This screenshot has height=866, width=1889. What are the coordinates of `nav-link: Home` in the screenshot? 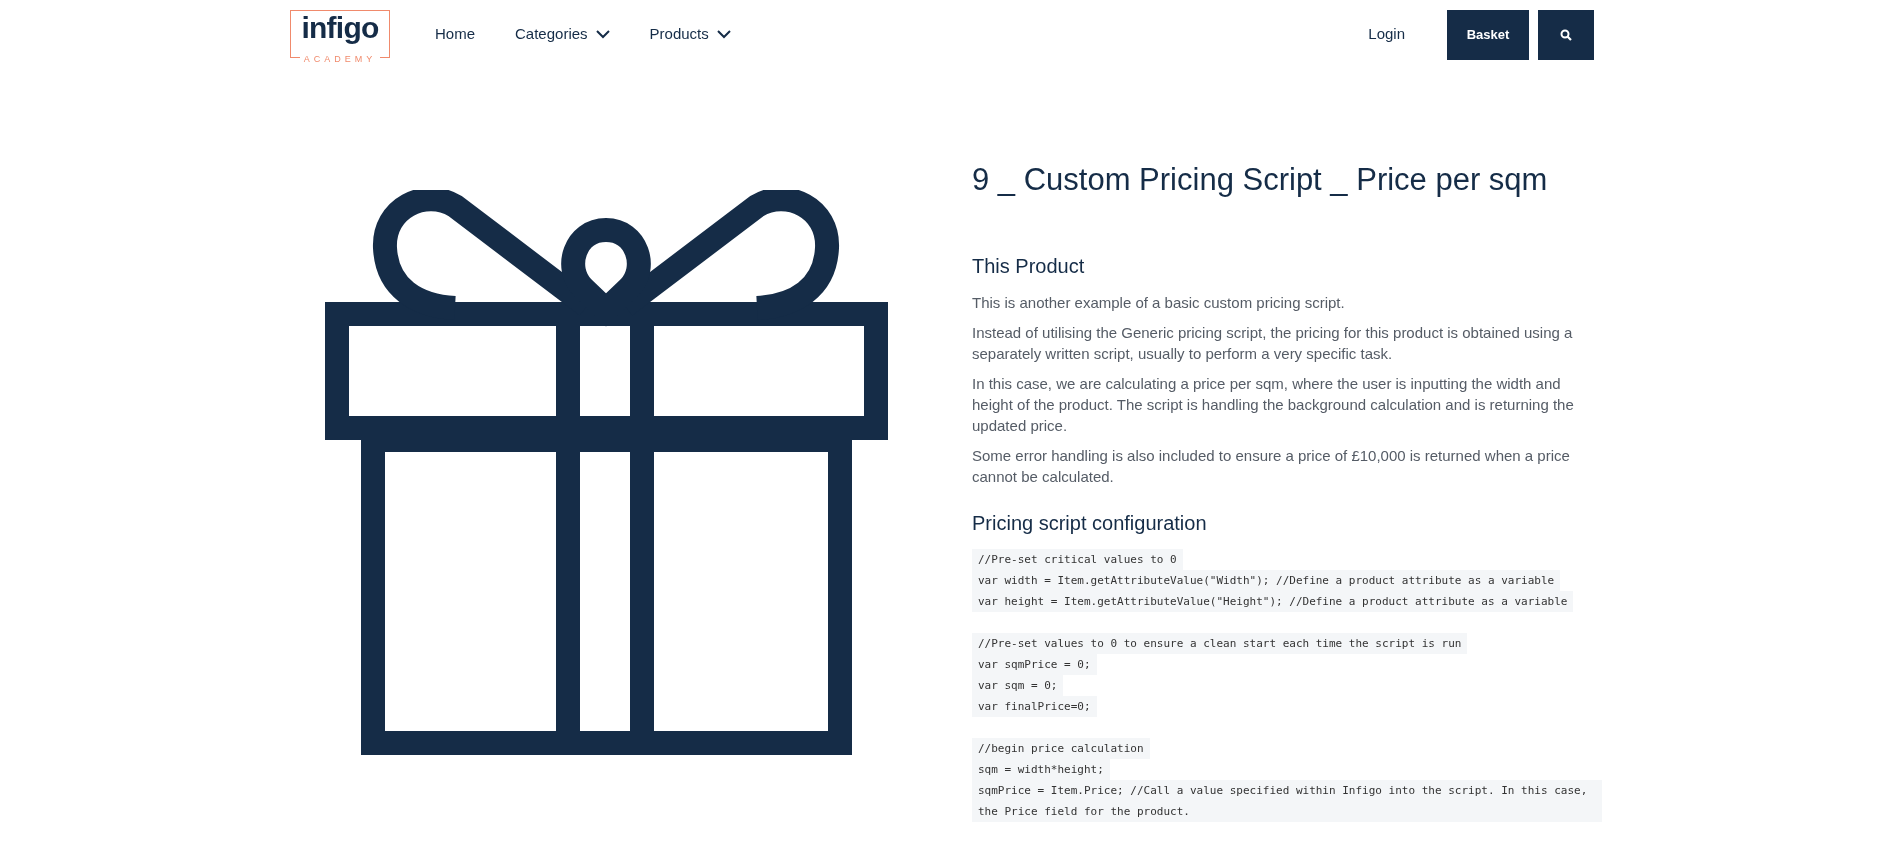 It's located at (455, 34).